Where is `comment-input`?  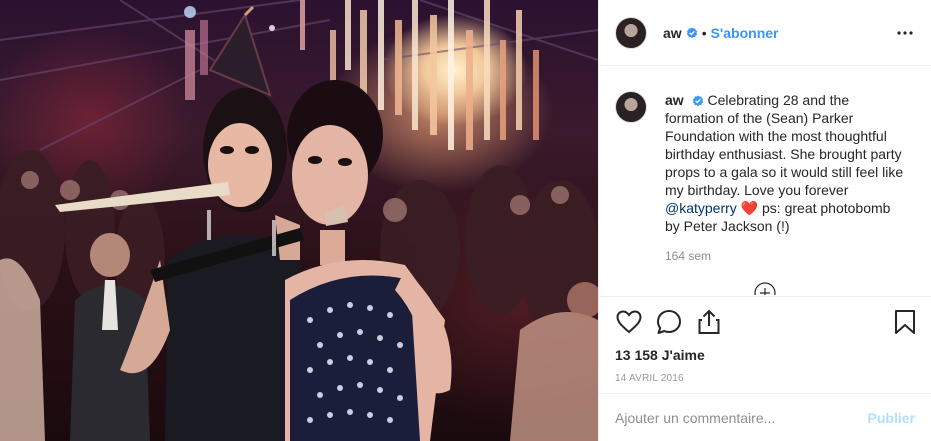
comment-input is located at coordinates (741, 417).